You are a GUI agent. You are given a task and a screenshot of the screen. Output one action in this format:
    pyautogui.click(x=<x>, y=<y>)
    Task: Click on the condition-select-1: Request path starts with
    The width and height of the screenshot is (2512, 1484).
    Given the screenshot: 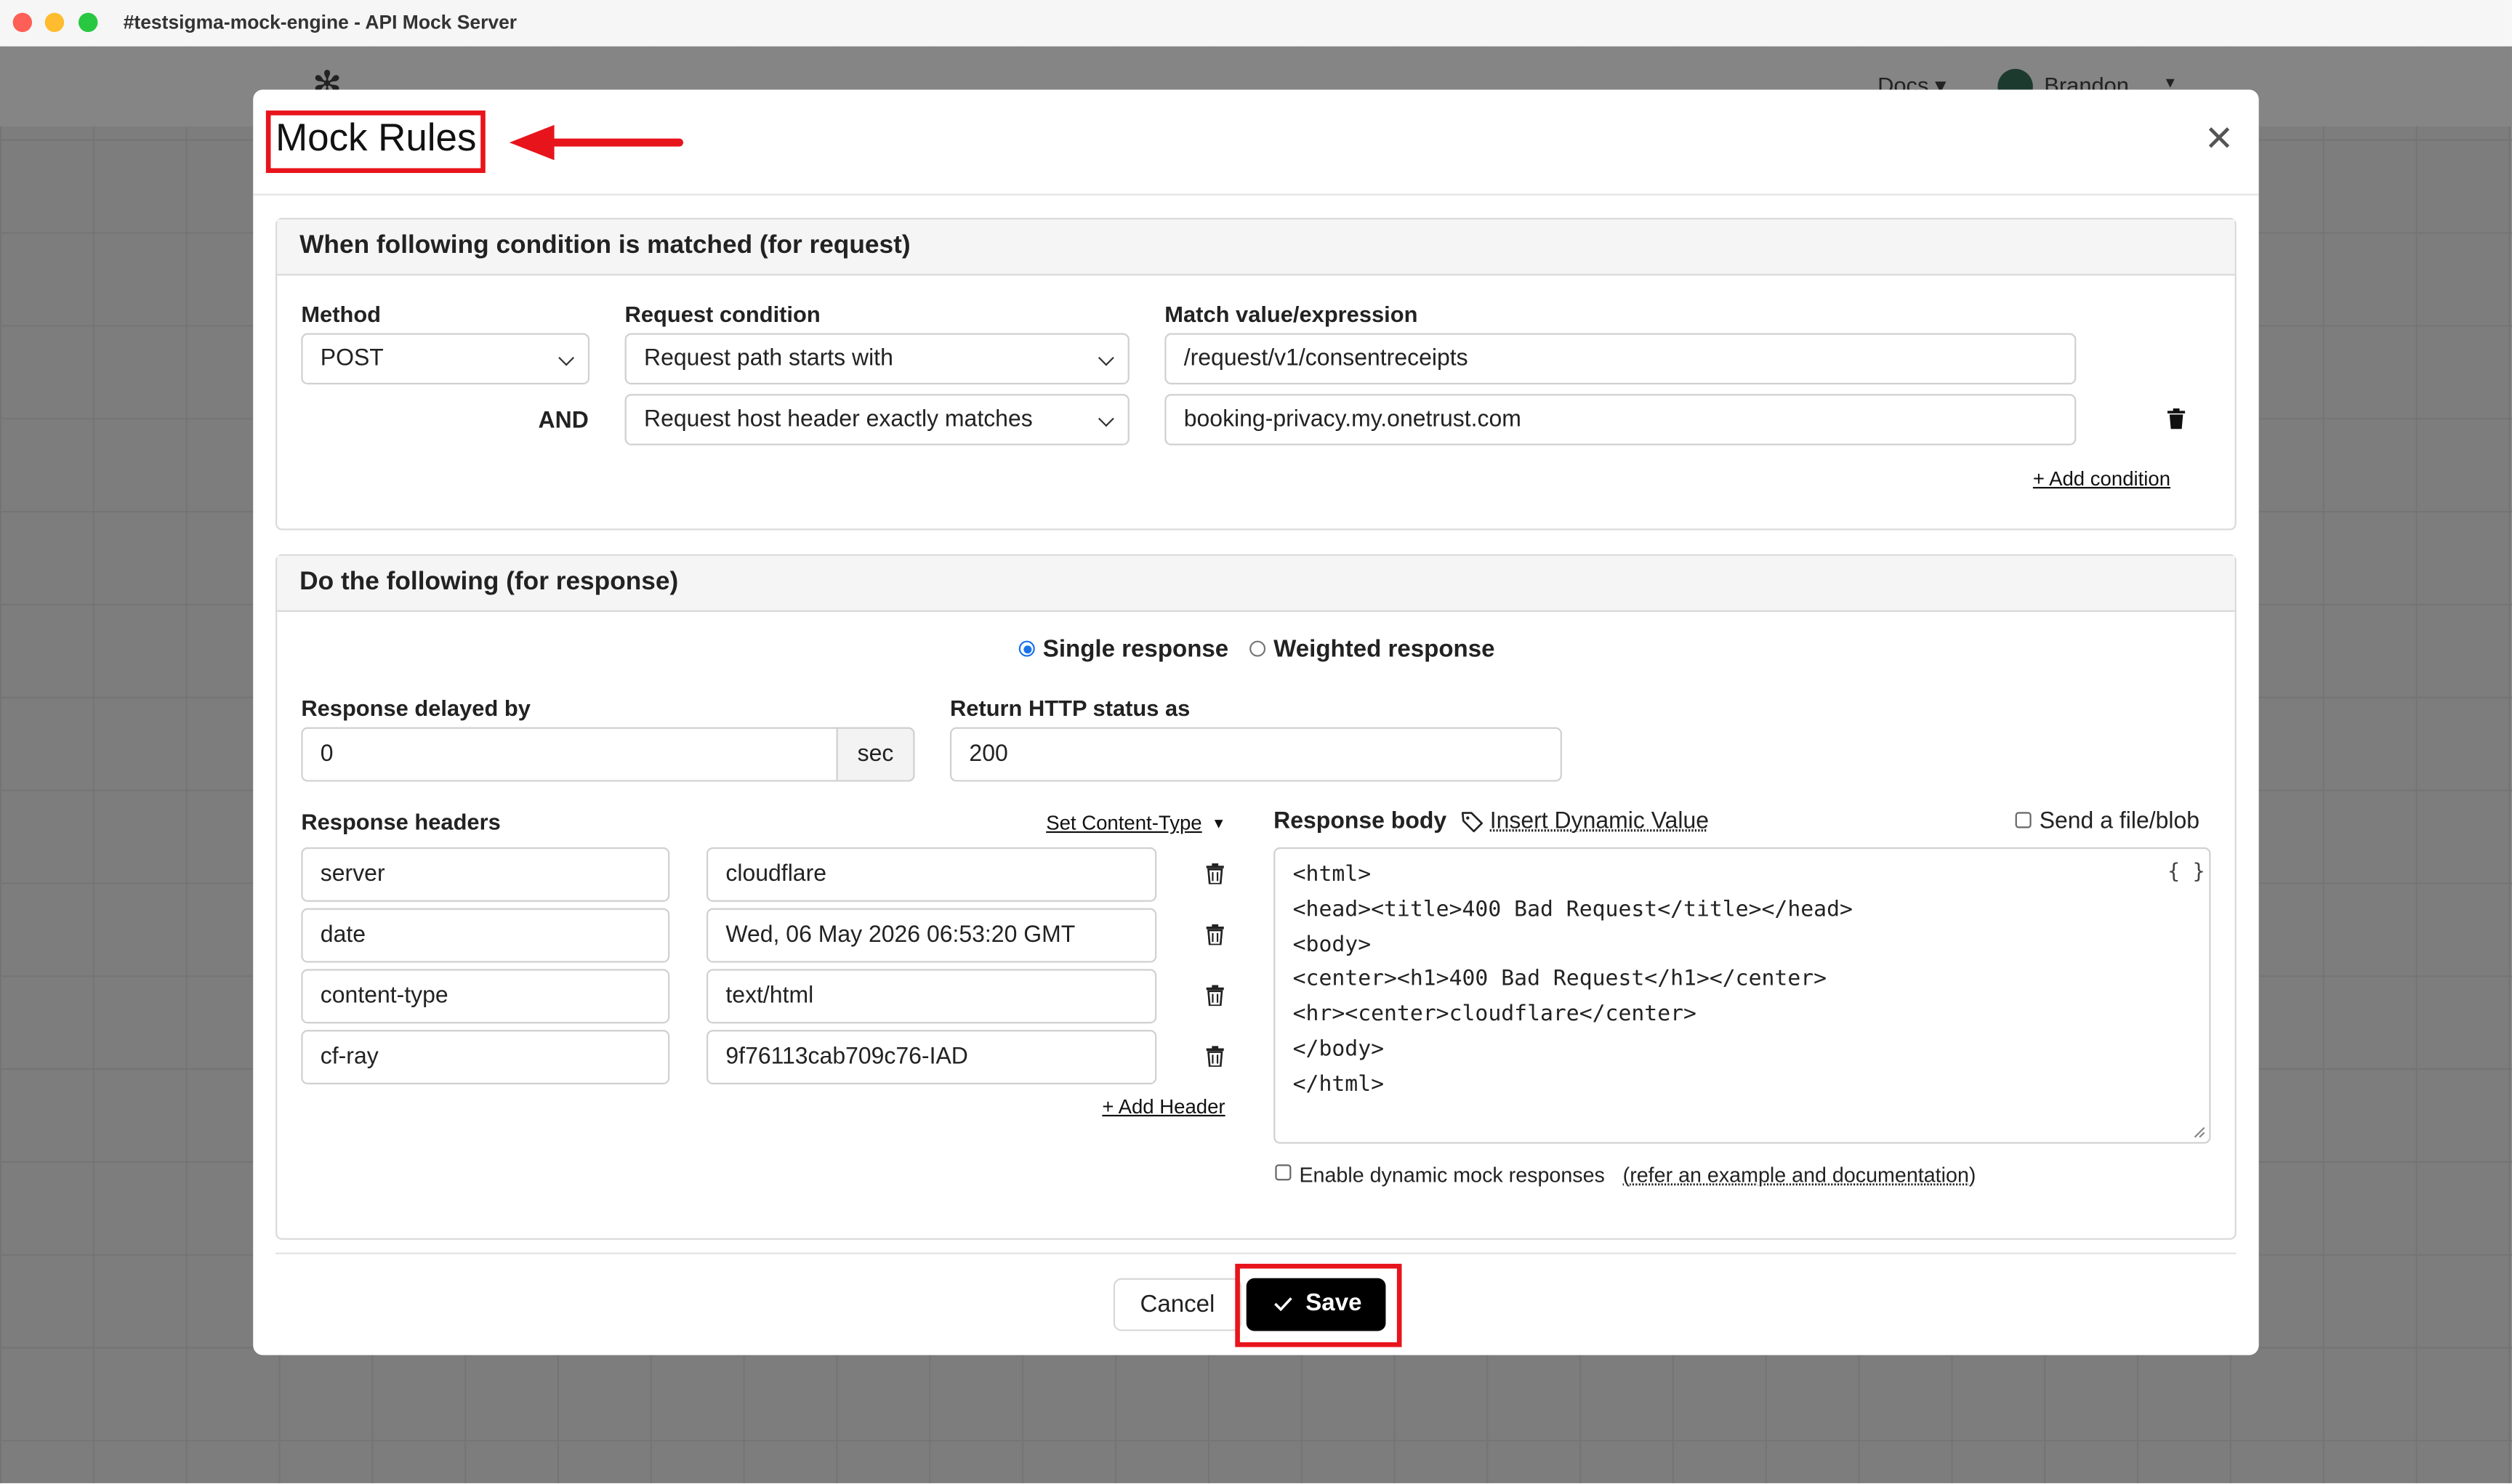 What is the action you would take?
    pyautogui.click(x=877, y=359)
    